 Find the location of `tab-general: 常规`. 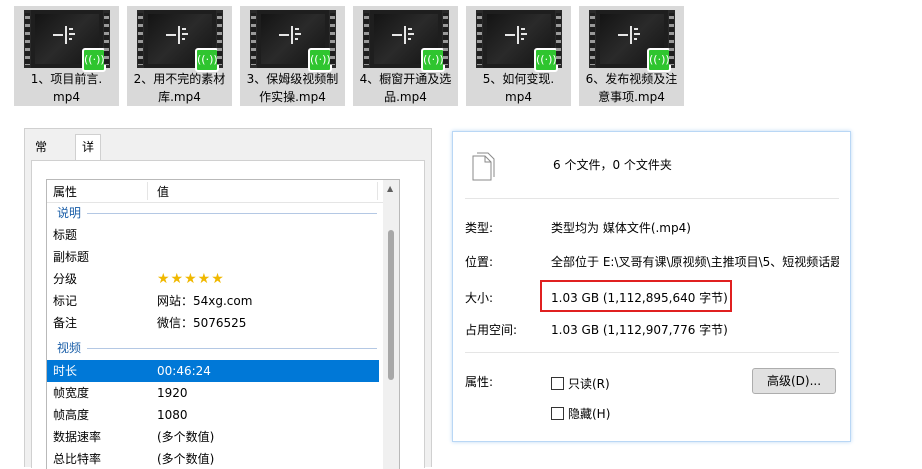

tab-general: 常规 is located at coordinates (41, 156).